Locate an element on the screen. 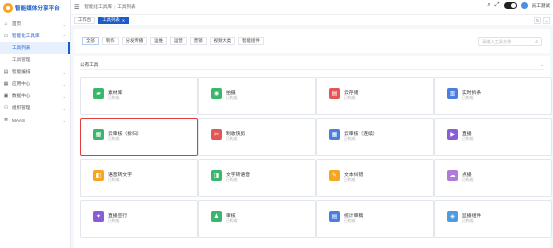 The height and width of the screenshot is (248, 553). sidebar-item-tool-manage: 工具管理 is located at coordinates (35, 60).